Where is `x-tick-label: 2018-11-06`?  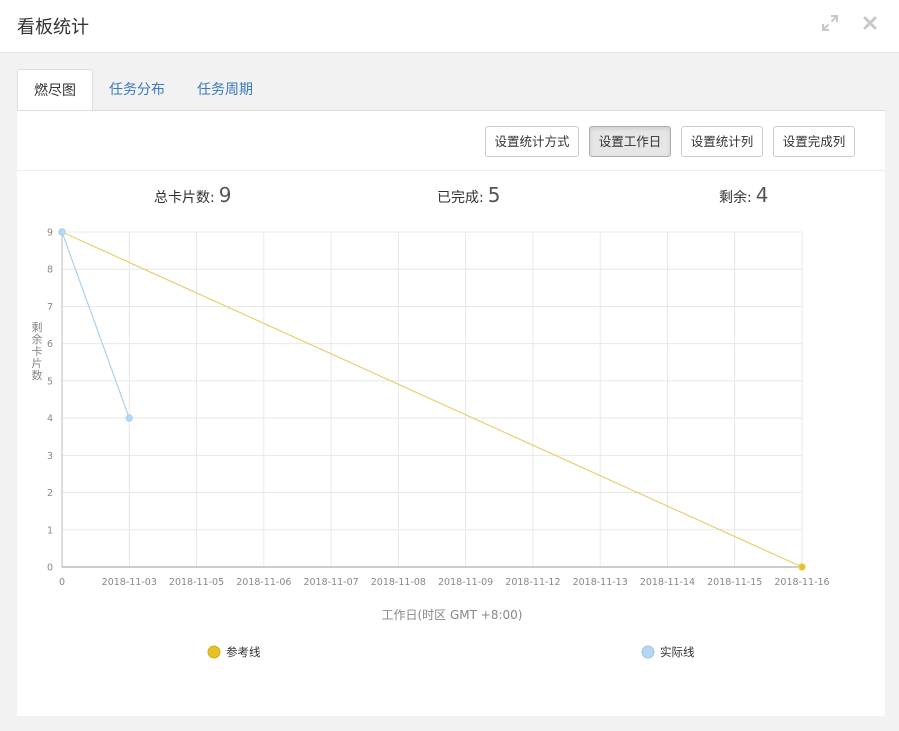
x-tick-label: 2018-11-06 is located at coordinates (263, 582).